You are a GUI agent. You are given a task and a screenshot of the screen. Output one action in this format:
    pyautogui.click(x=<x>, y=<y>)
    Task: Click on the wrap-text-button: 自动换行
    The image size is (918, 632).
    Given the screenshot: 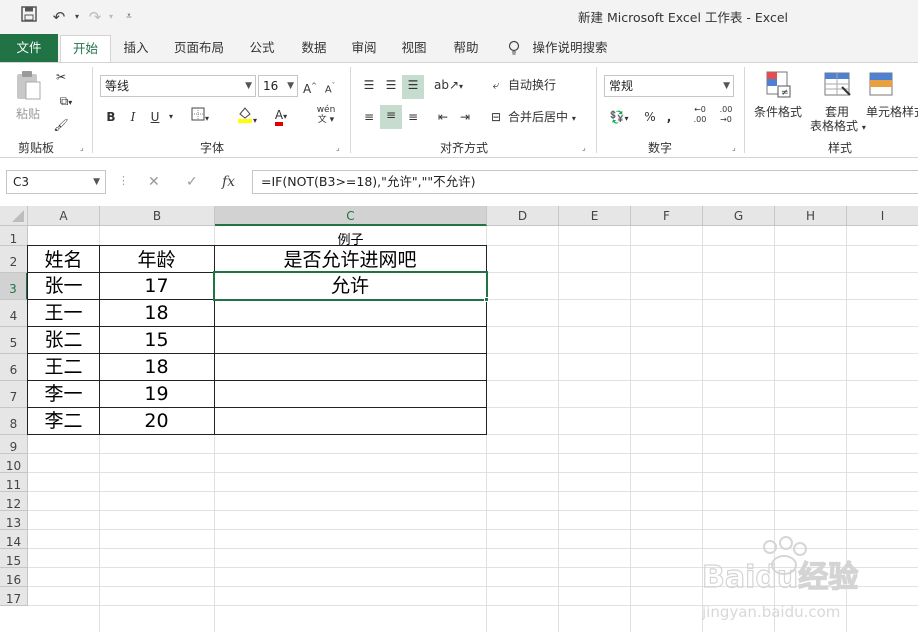 What is the action you would take?
    pyautogui.click(x=532, y=85)
    